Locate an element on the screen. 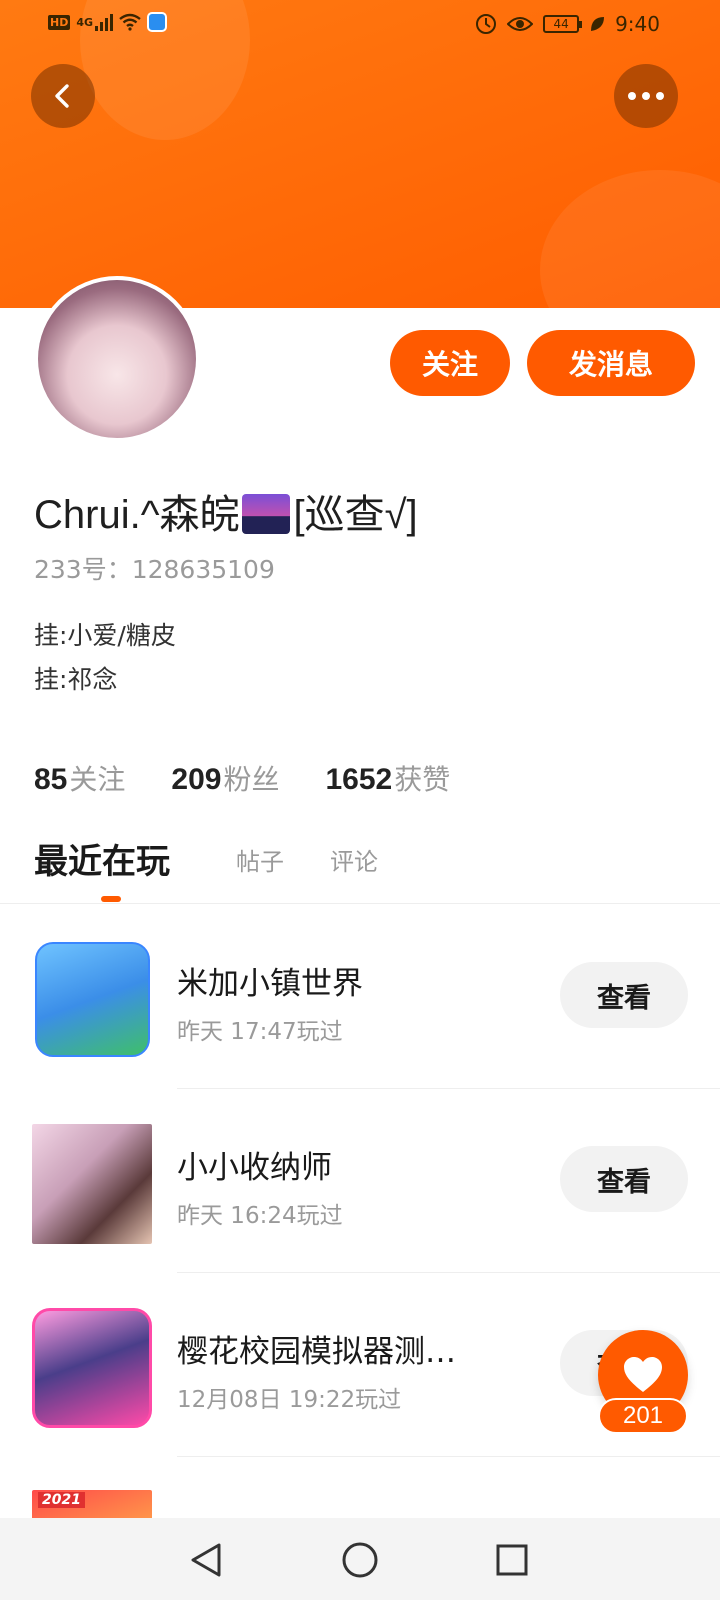 The height and width of the screenshot is (1600, 720). likes-label: 获赞 is located at coordinates (422, 779).